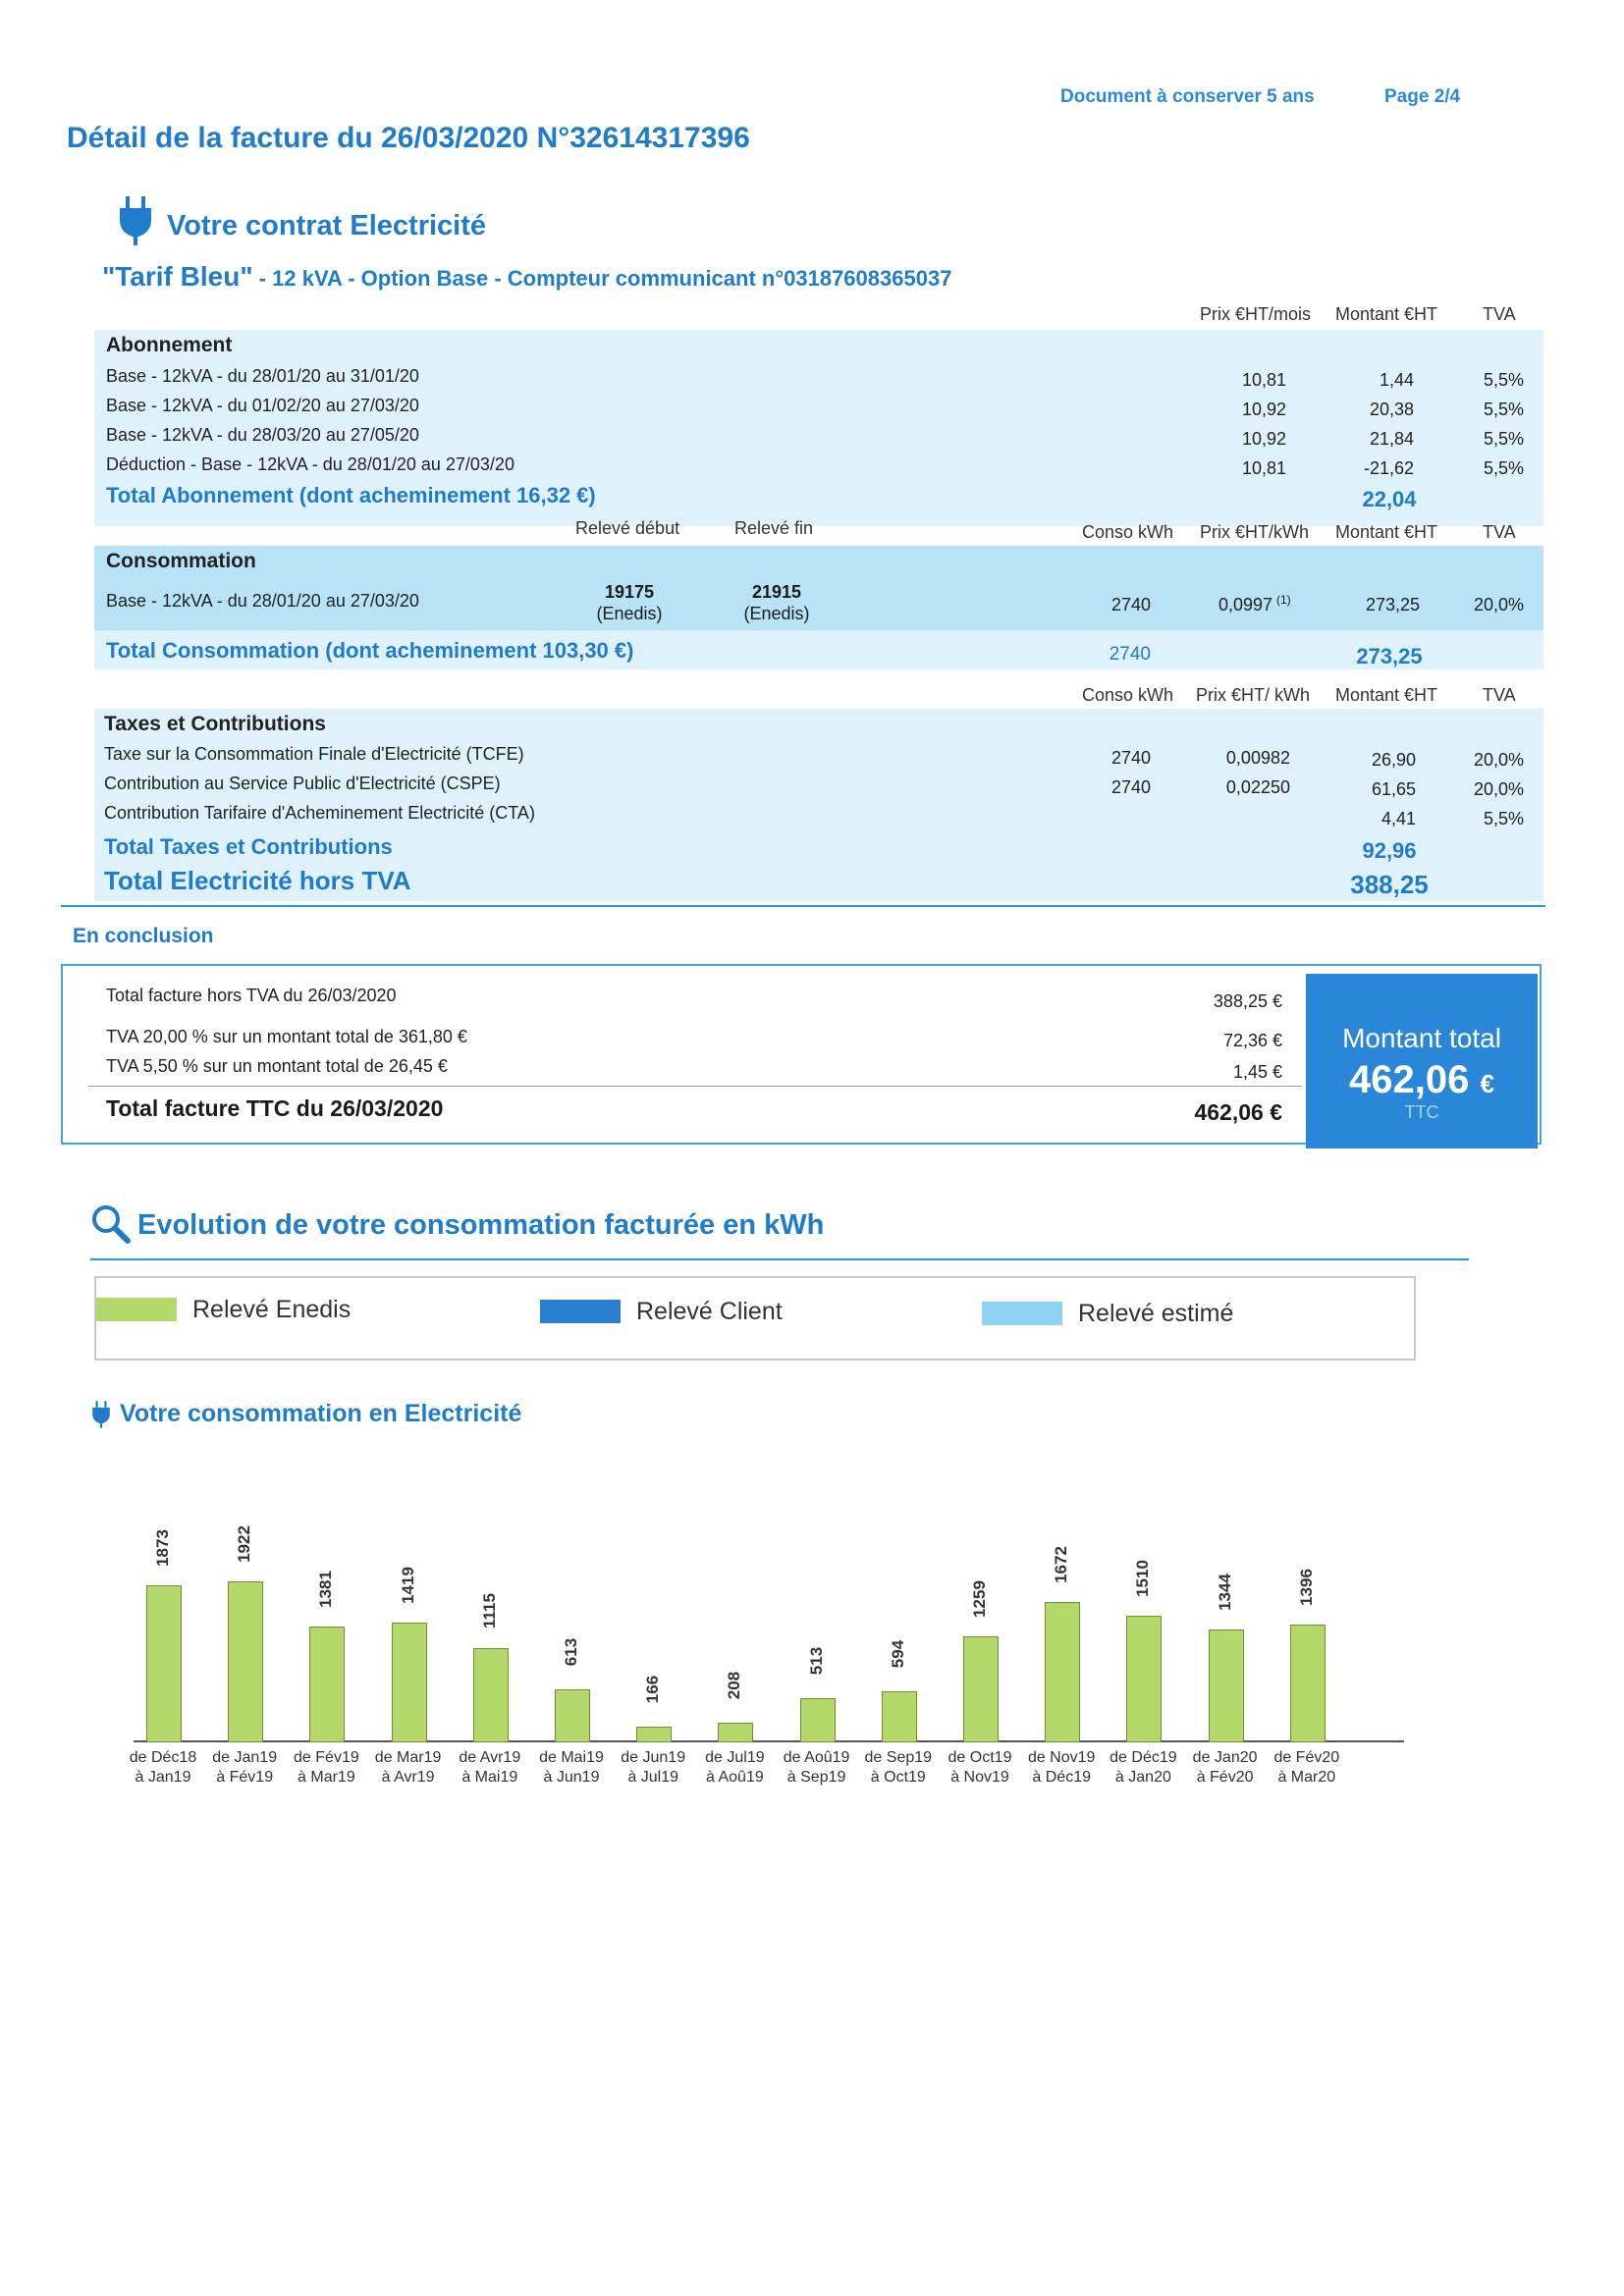 This screenshot has height=2296, width=1624. Describe the element at coordinates (408, 1757) in the screenshot. I see `x-tick-line: de Mar19` at that location.